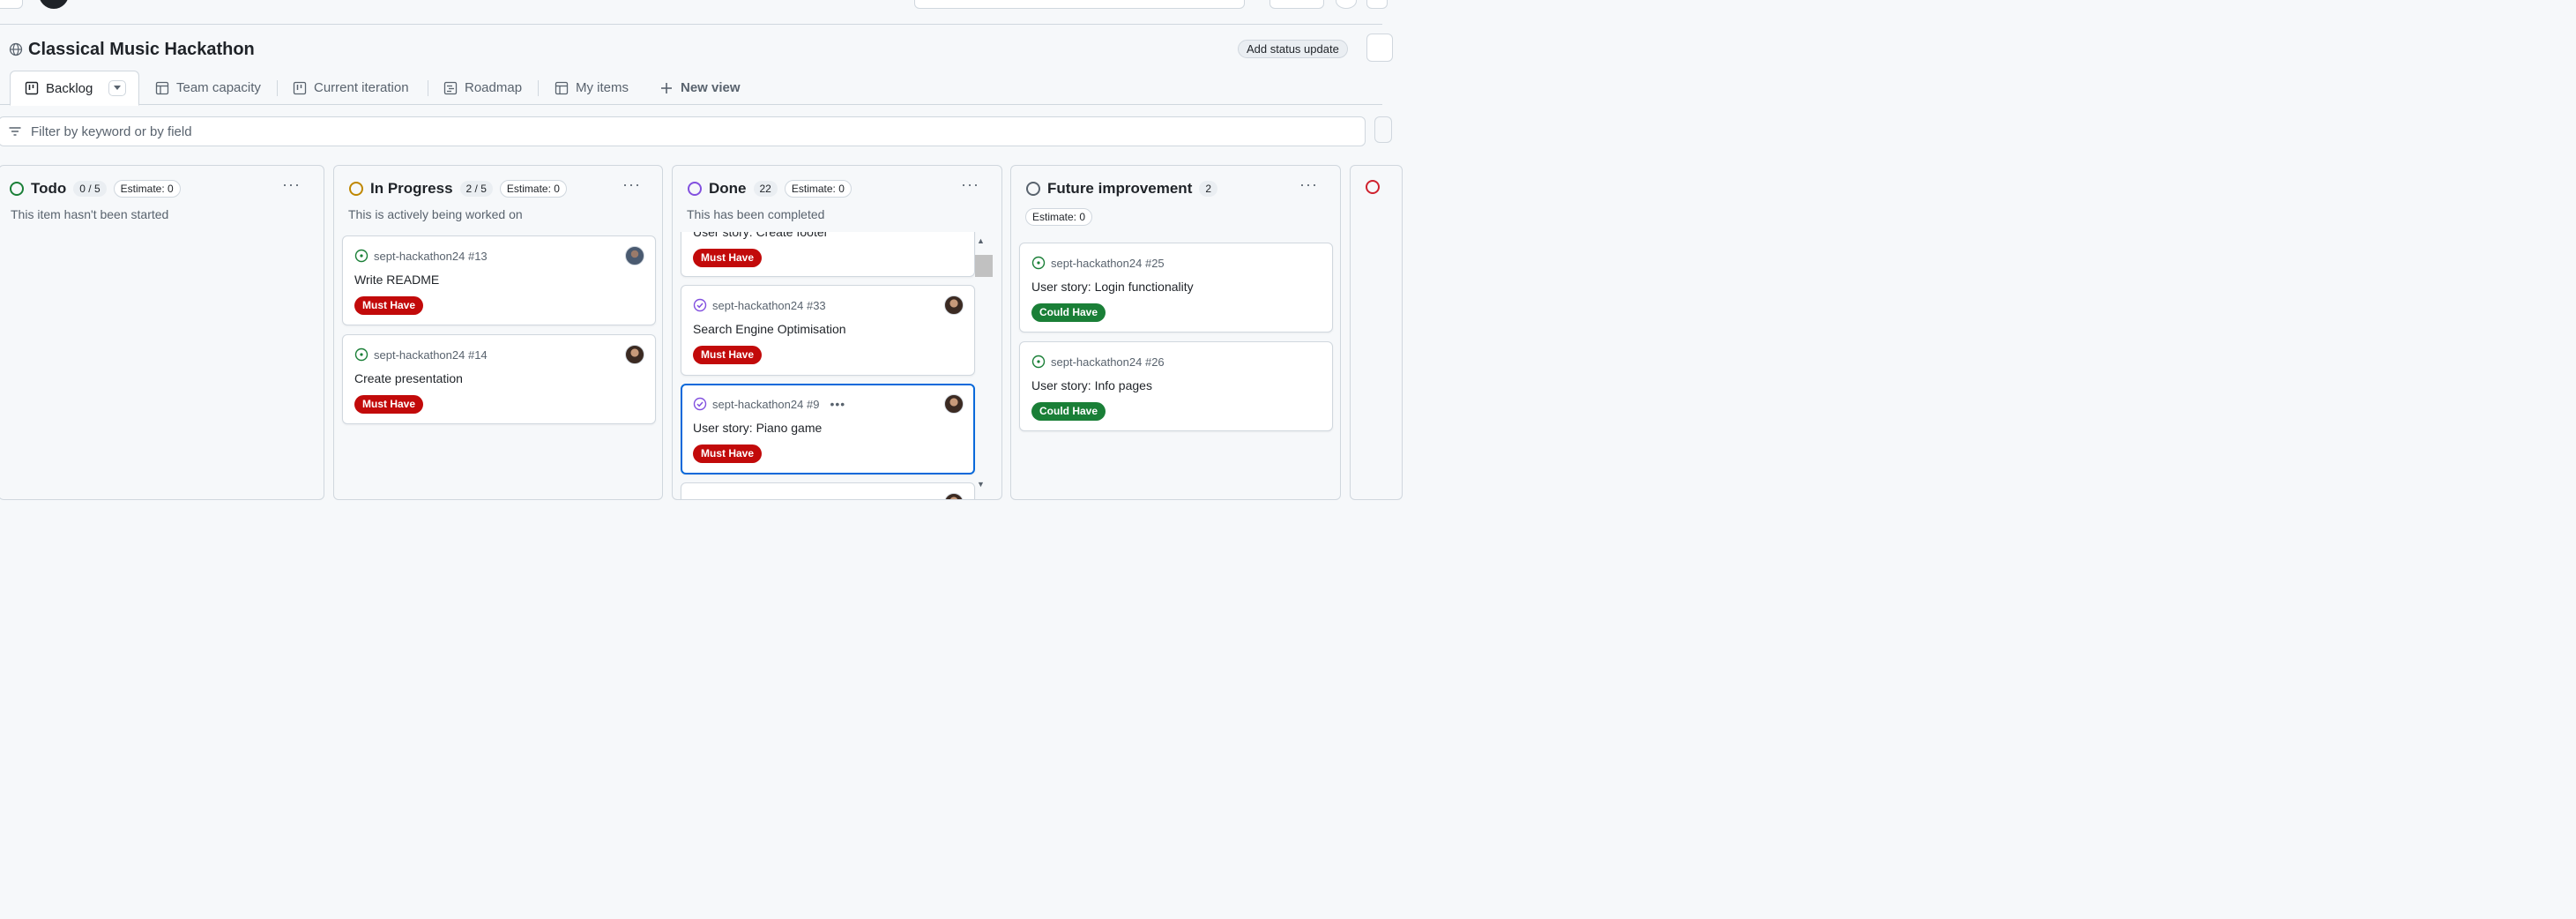  What do you see at coordinates (1068, 412) in the screenshot?
I see `priority-label: Could Have` at bounding box center [1068, 412].